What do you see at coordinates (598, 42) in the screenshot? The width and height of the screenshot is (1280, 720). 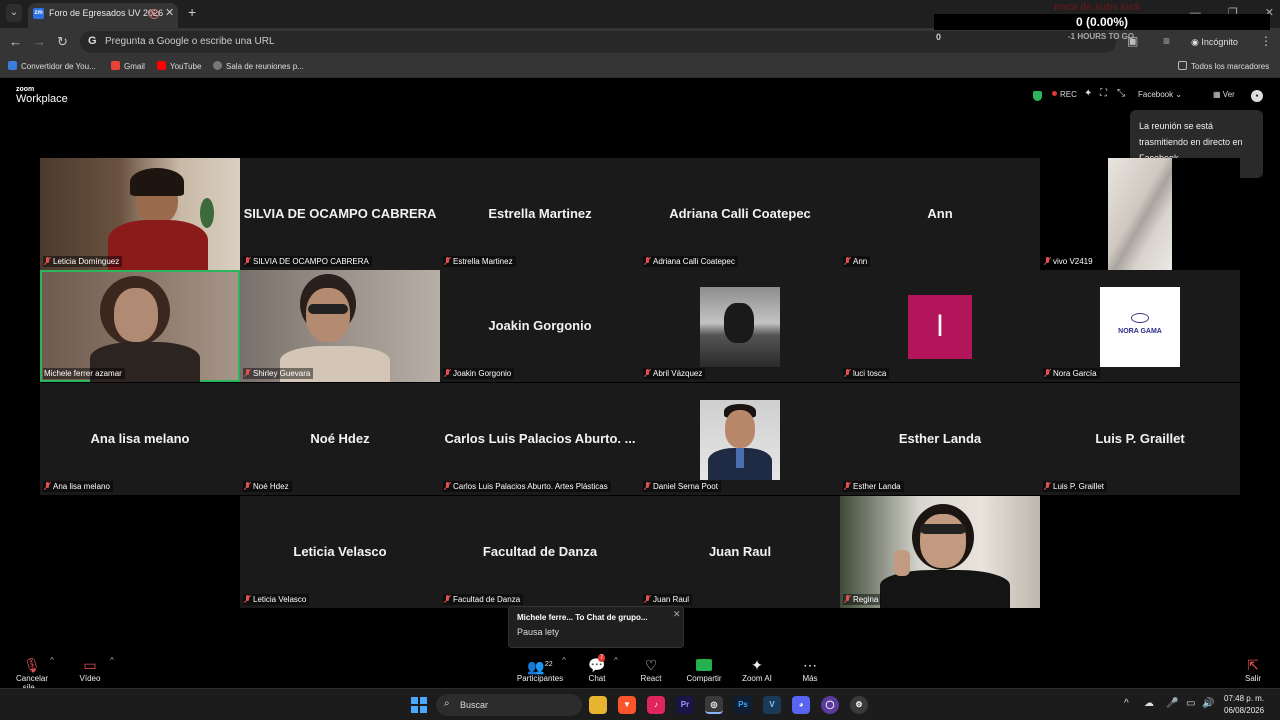 I see `address-bar: G Pregunta a Google o escribe una URL` at bounding box center [598, 42].